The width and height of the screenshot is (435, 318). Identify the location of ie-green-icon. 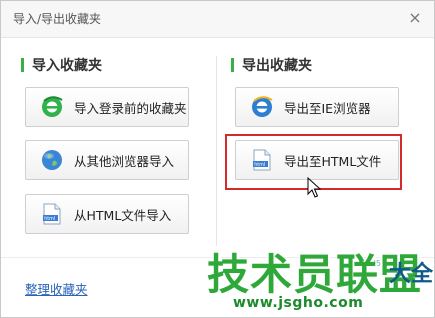
(52, 106).